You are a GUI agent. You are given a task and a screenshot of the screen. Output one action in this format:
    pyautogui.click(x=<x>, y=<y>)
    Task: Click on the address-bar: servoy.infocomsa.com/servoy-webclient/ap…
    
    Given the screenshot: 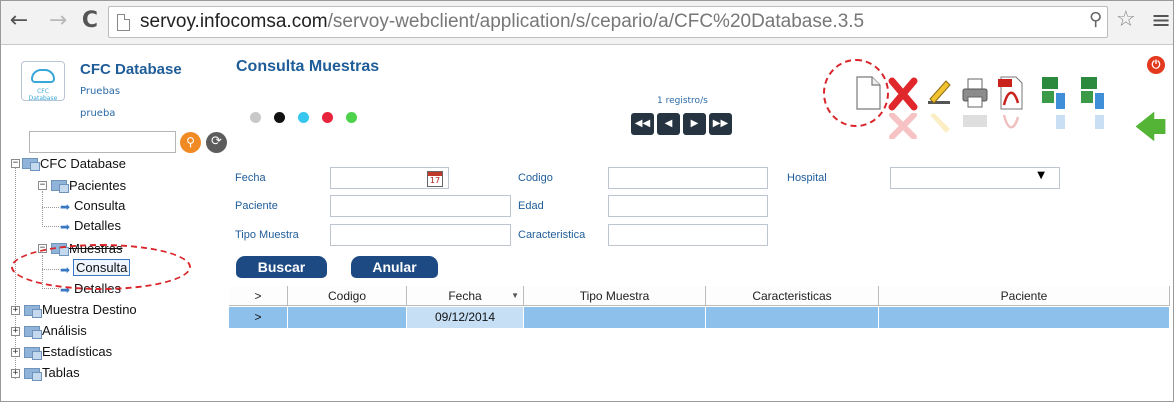 What is the action you would take?
    pyautogui.click(x=608, y=22)
    